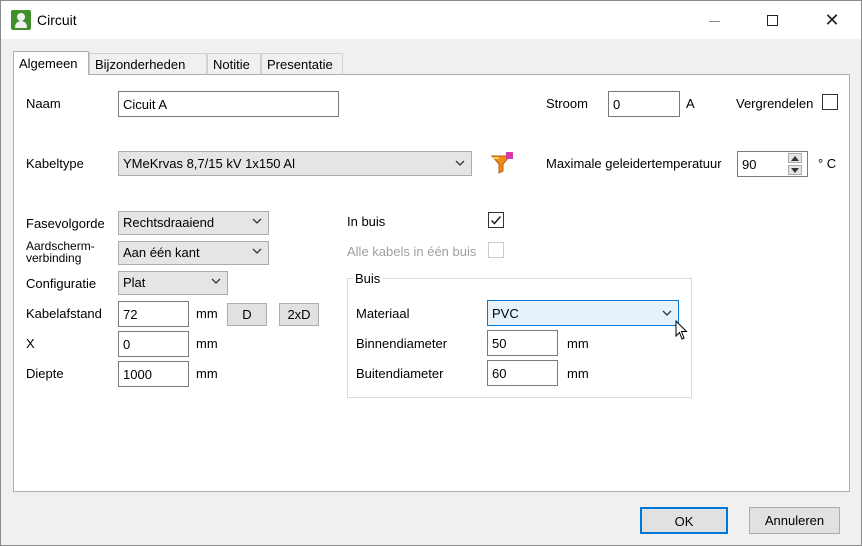 The image size is (862, 546). What do you see at coordinates (681, 330) in the screenshot?
I see `mouse-cursor-icon` at bounding box center [681, 330].